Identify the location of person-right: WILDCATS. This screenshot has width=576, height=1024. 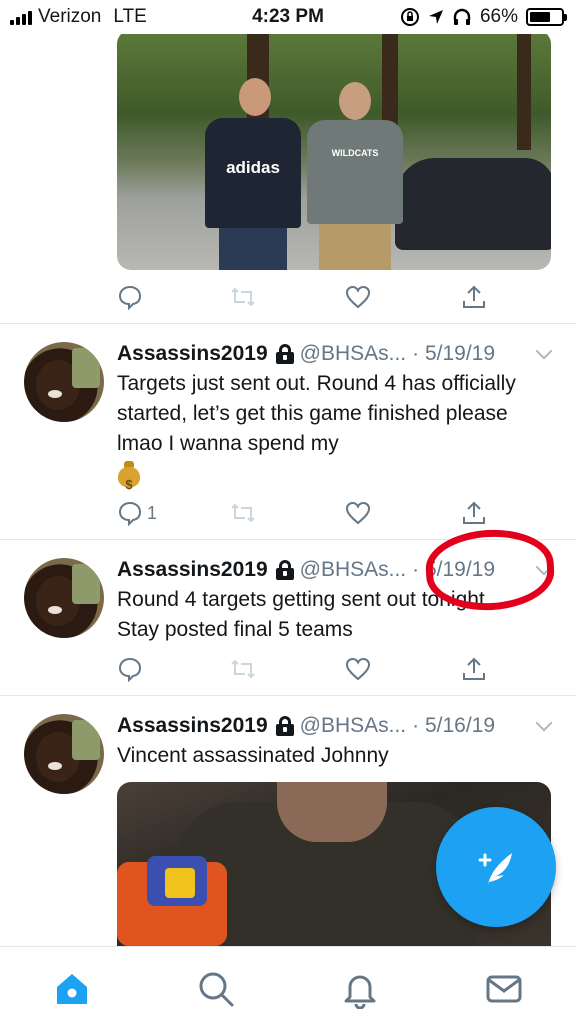
(355, 176).